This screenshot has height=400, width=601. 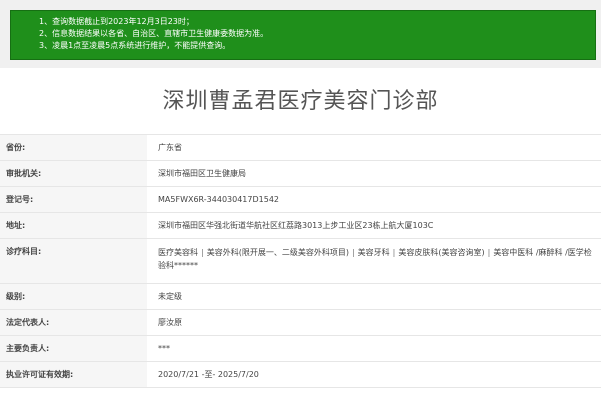 I want to click on notice-line: 1、查询数据截止到2023年12月3日23时；, so click(x=116, y=21).